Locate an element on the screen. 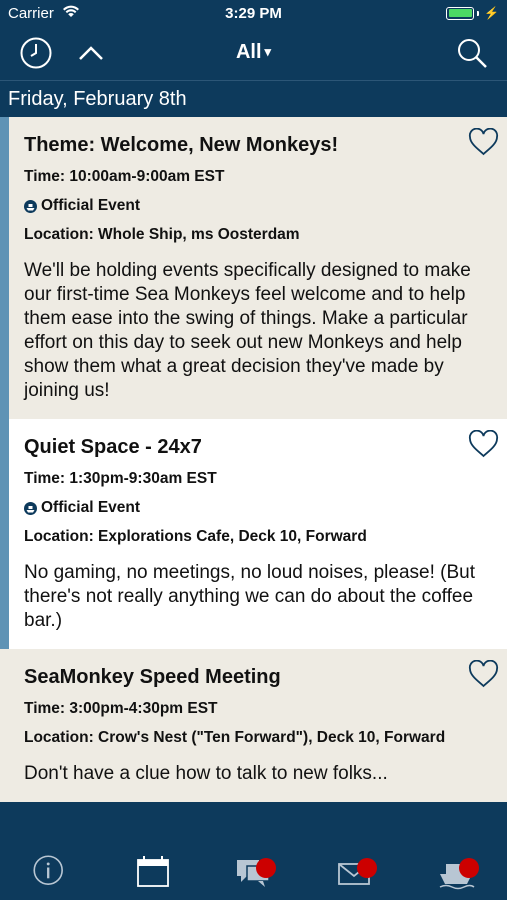 The width and height of the screenshot is (507, 900). filter-dropdown: All ▾ is located at coordinates (253, 52).